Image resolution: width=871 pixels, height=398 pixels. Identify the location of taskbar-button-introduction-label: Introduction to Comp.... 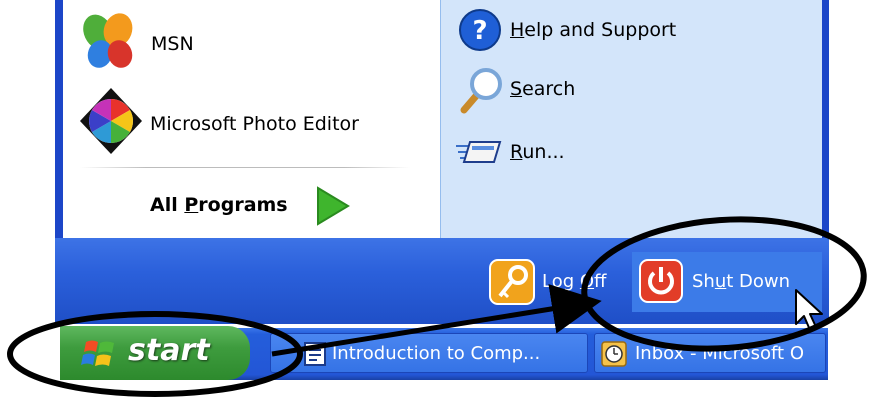
(436, 353).